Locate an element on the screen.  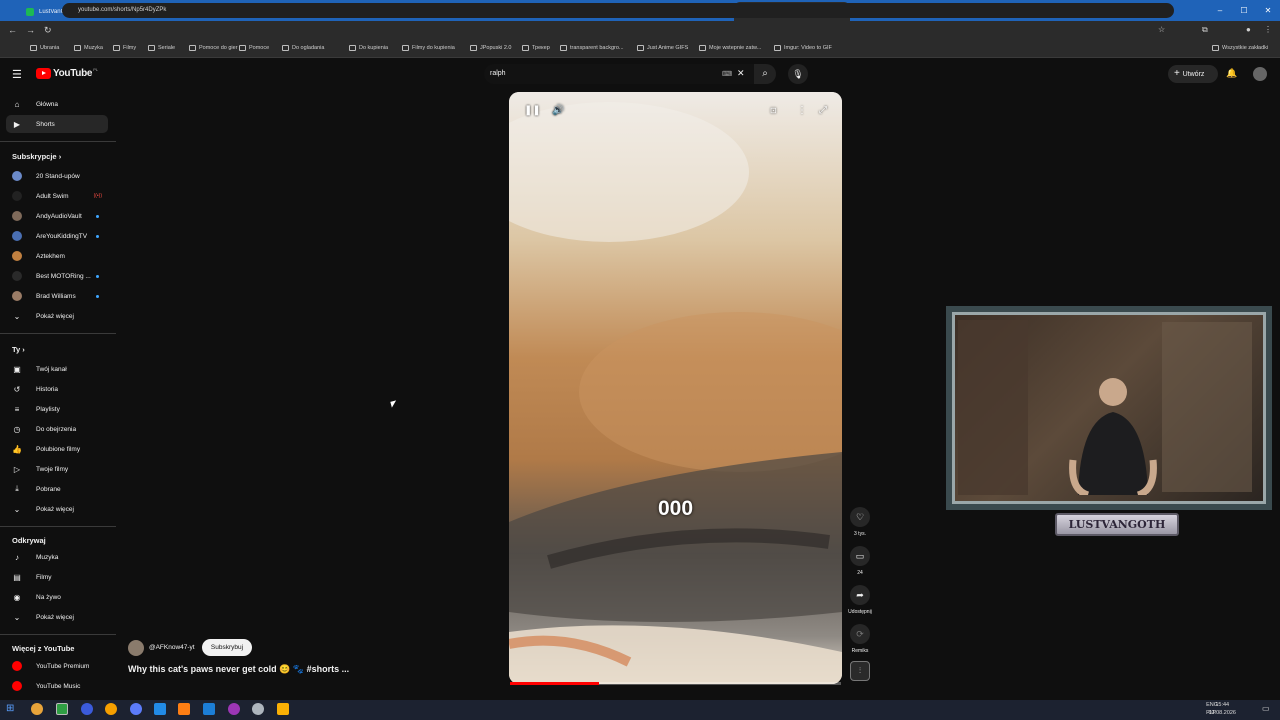
forward-icon: → is located at coordinates (30, 30).